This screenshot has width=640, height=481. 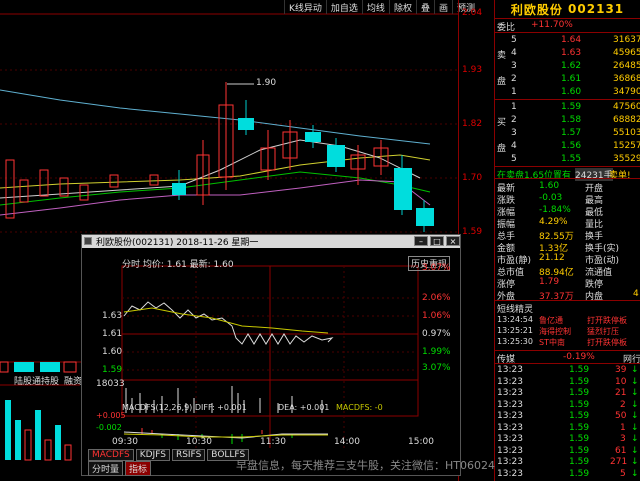 I want to click on tick-volume: 271, so click(x=619, y=462).